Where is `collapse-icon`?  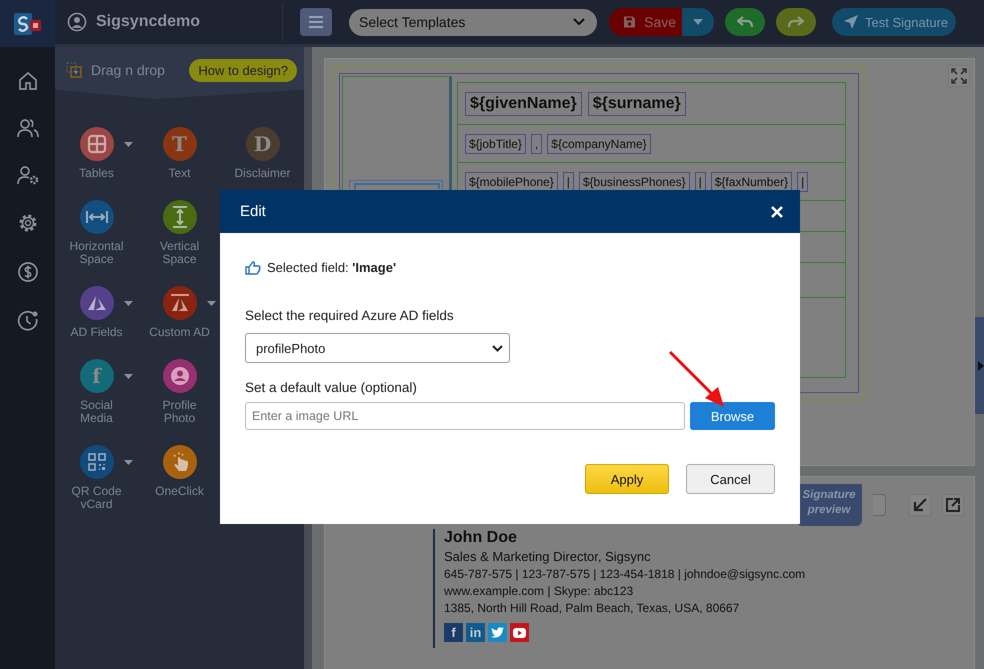 collapse-icon is located at coordinates (920, 505).